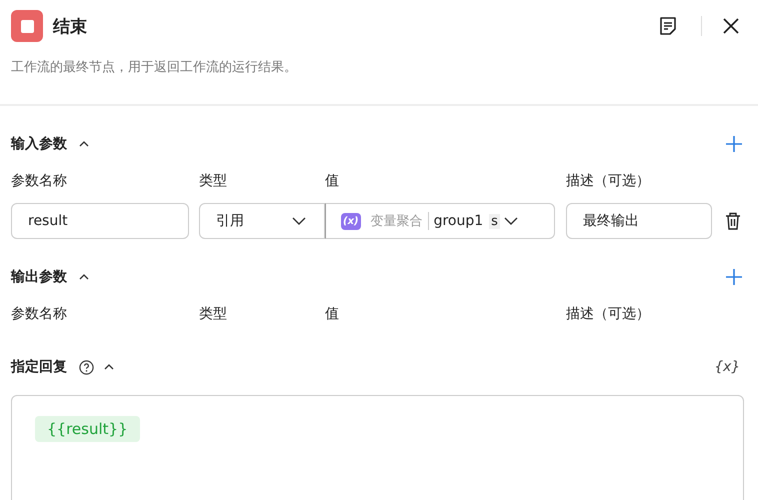 This screenshot has height=500, width=758. Describe the element at coordinates (70, 27) in the screenshot. I see `panel-title: 结束` at that location.